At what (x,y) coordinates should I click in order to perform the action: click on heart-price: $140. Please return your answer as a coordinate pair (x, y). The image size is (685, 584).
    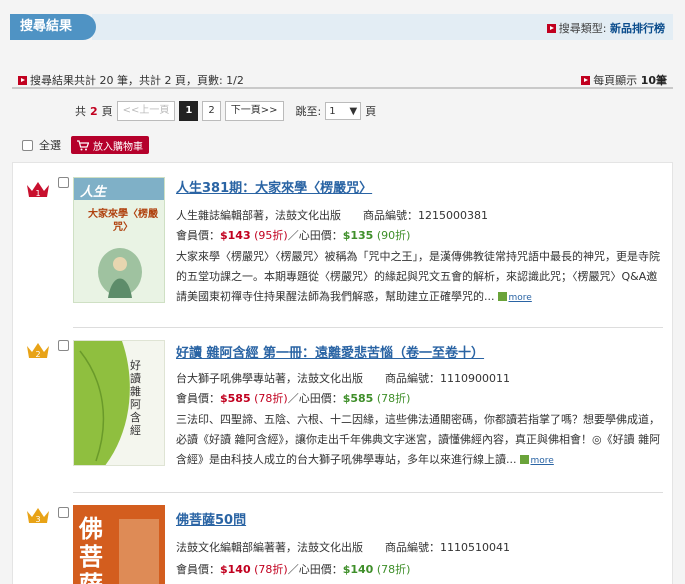
    Looking at the image, I should click on (358, 569).